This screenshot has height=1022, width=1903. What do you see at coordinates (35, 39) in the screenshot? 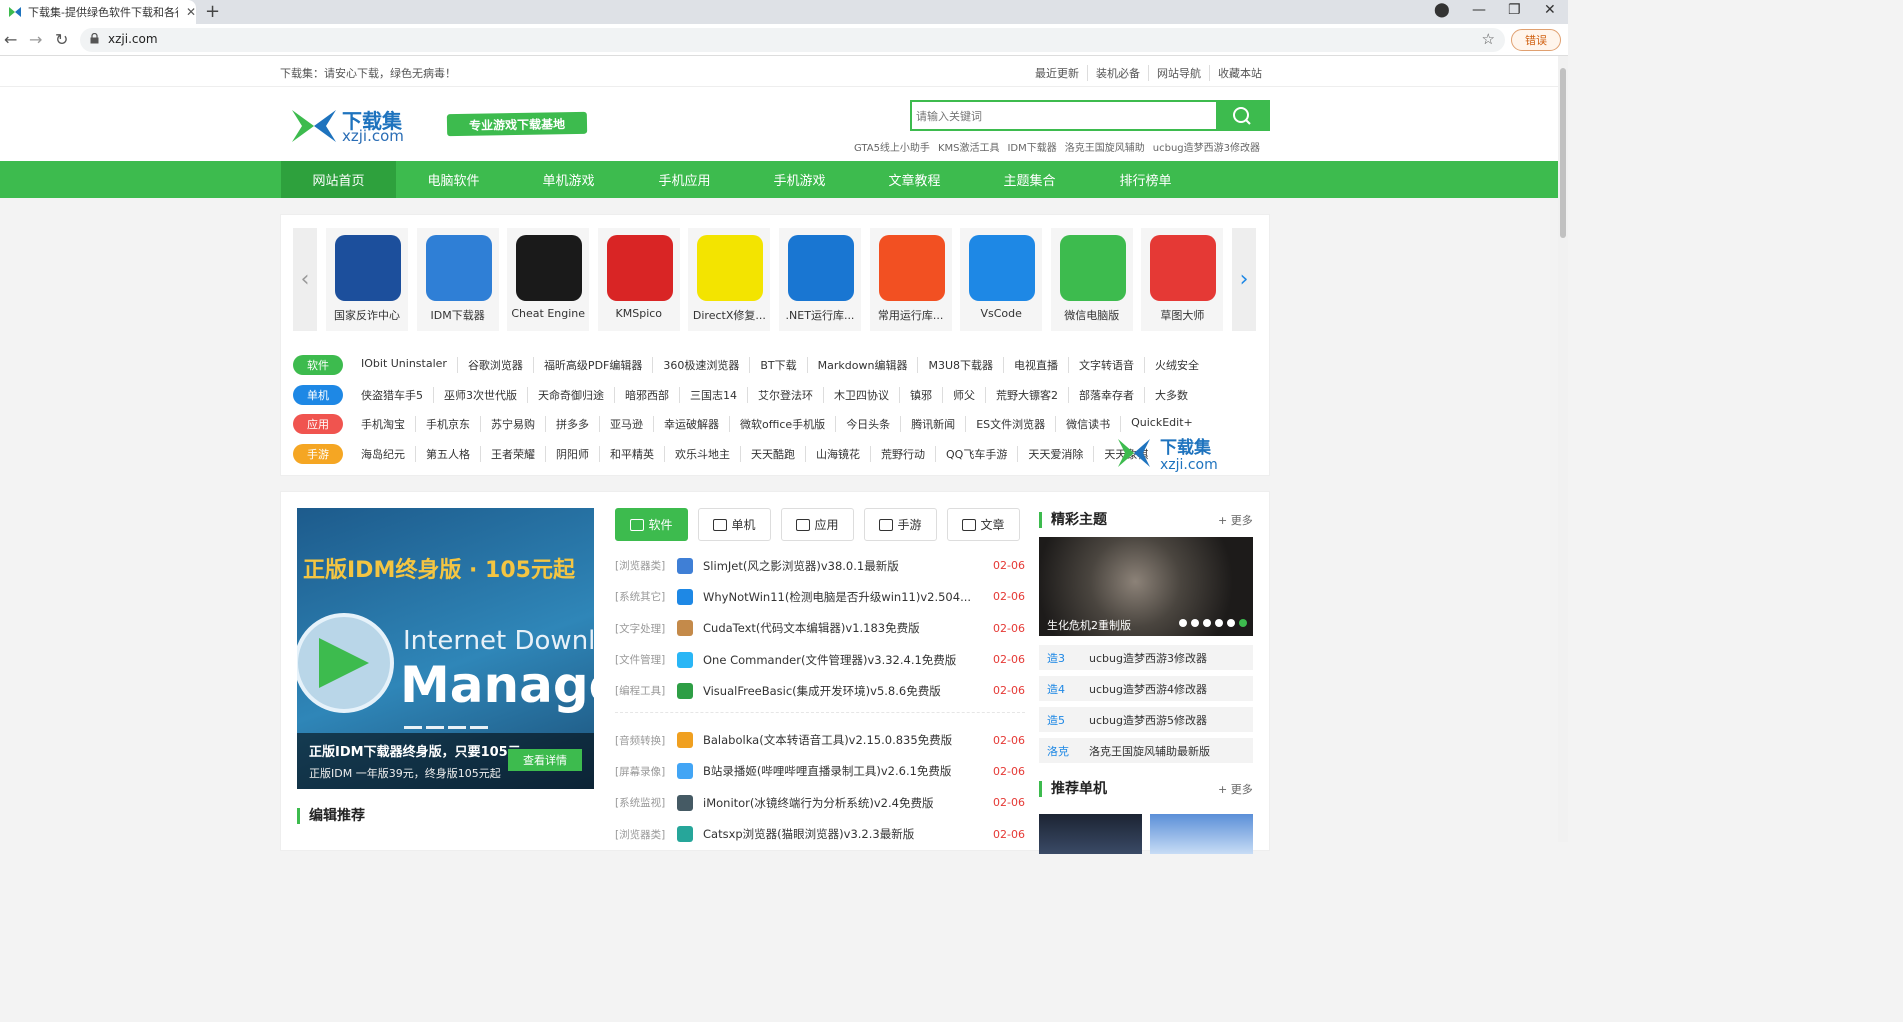
I see `forward-icon: →` at bounding box center [35, 39].